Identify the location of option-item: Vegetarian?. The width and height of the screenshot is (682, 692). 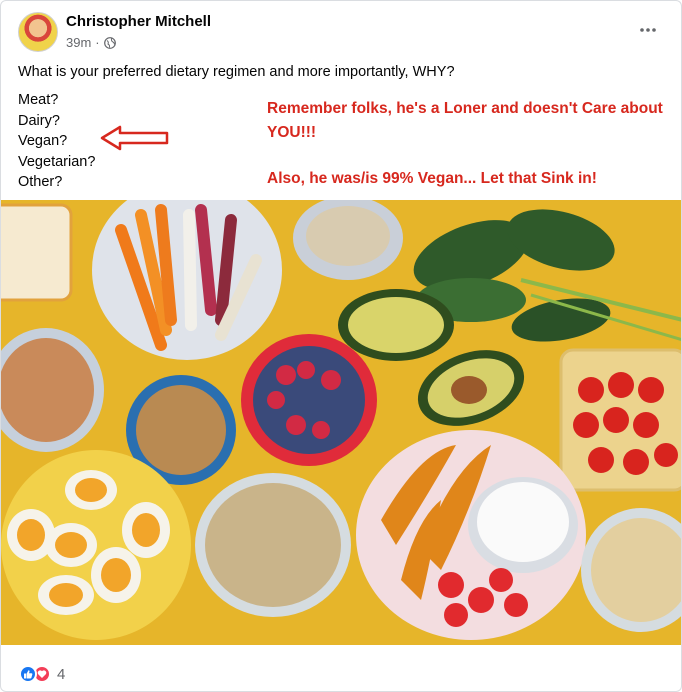
(57, 161).